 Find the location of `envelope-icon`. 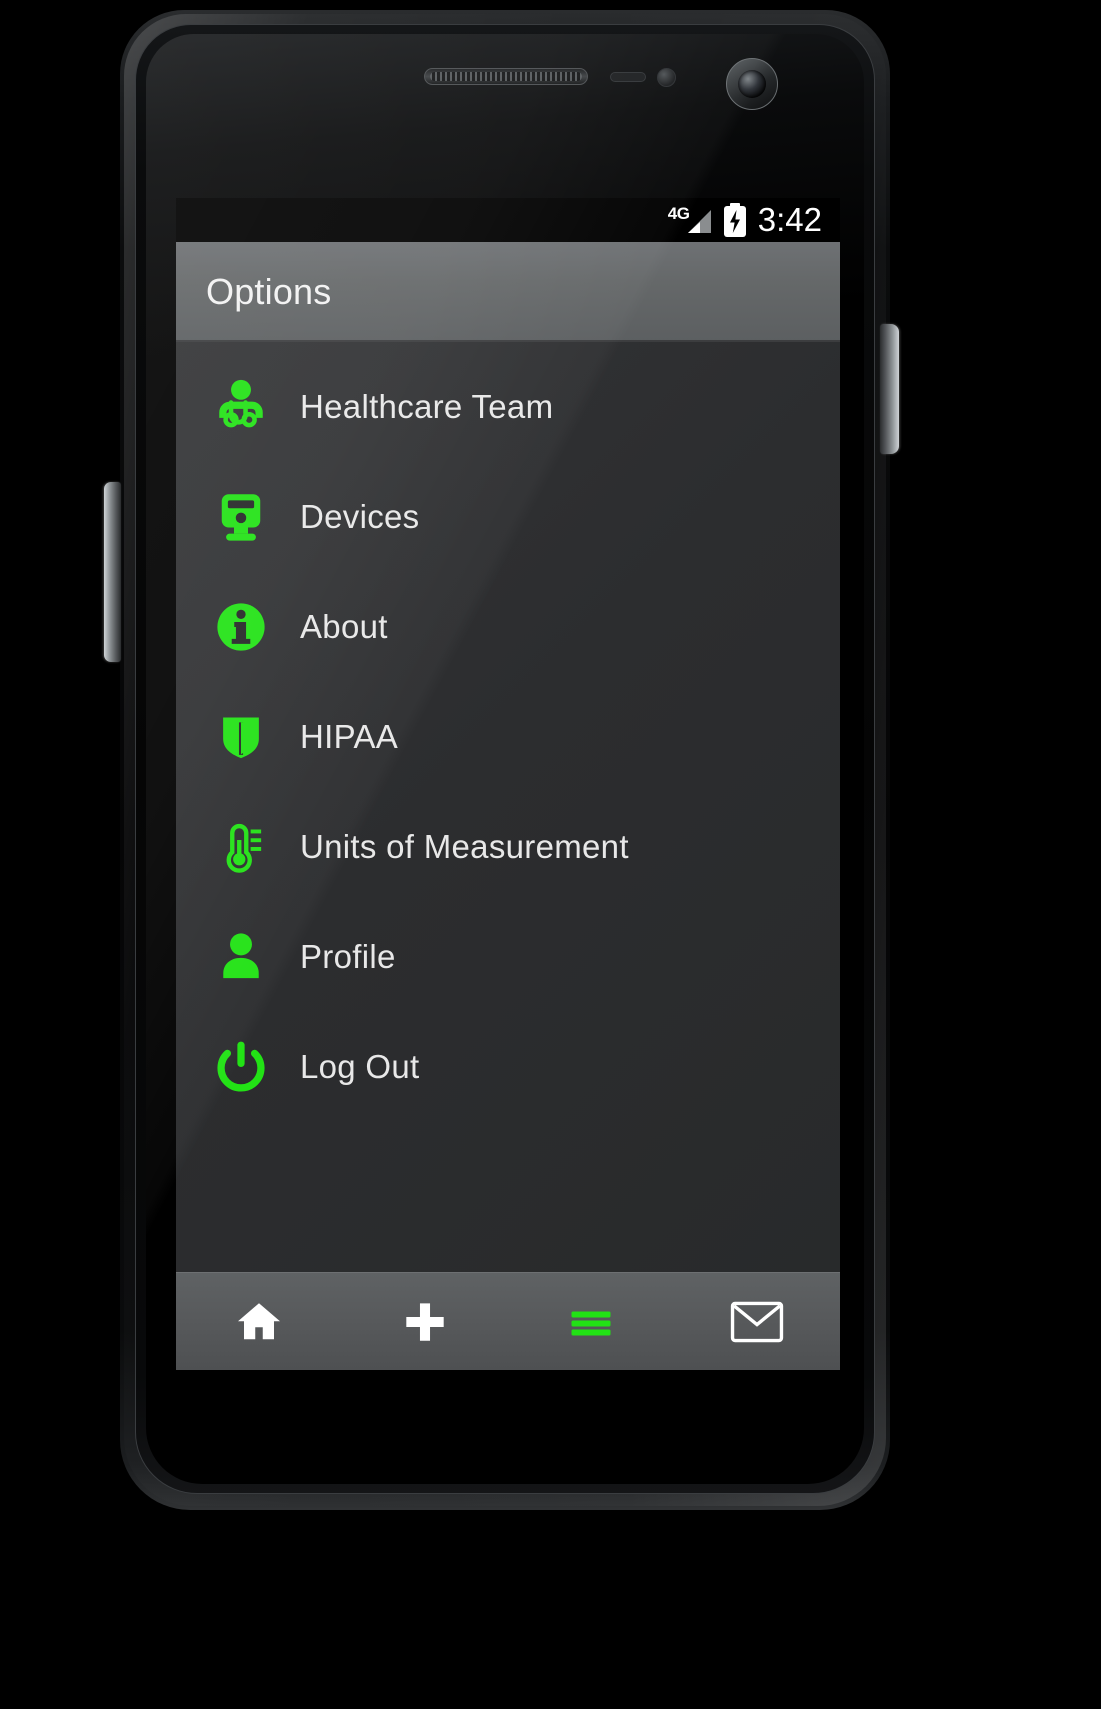

envelope-icon is located at coordinates (757, 1321).